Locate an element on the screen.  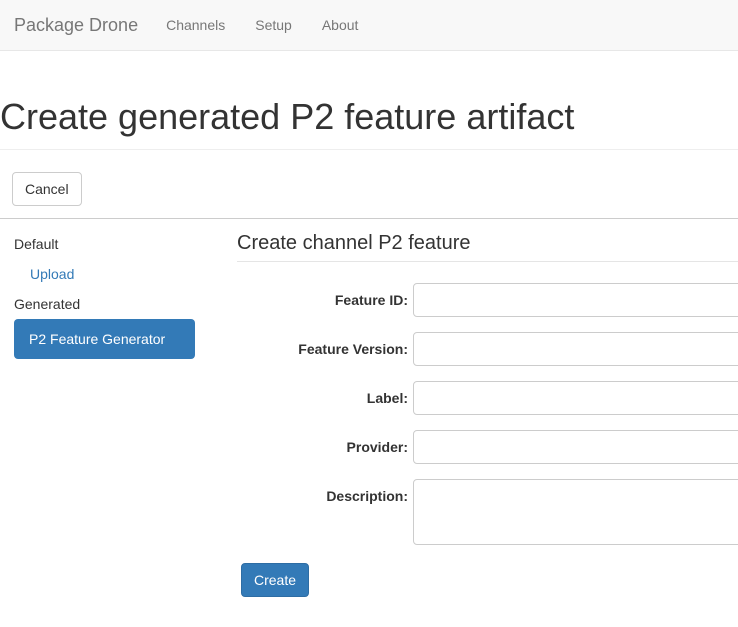
provider-label: Provider: is located at coordinates (377, 447).